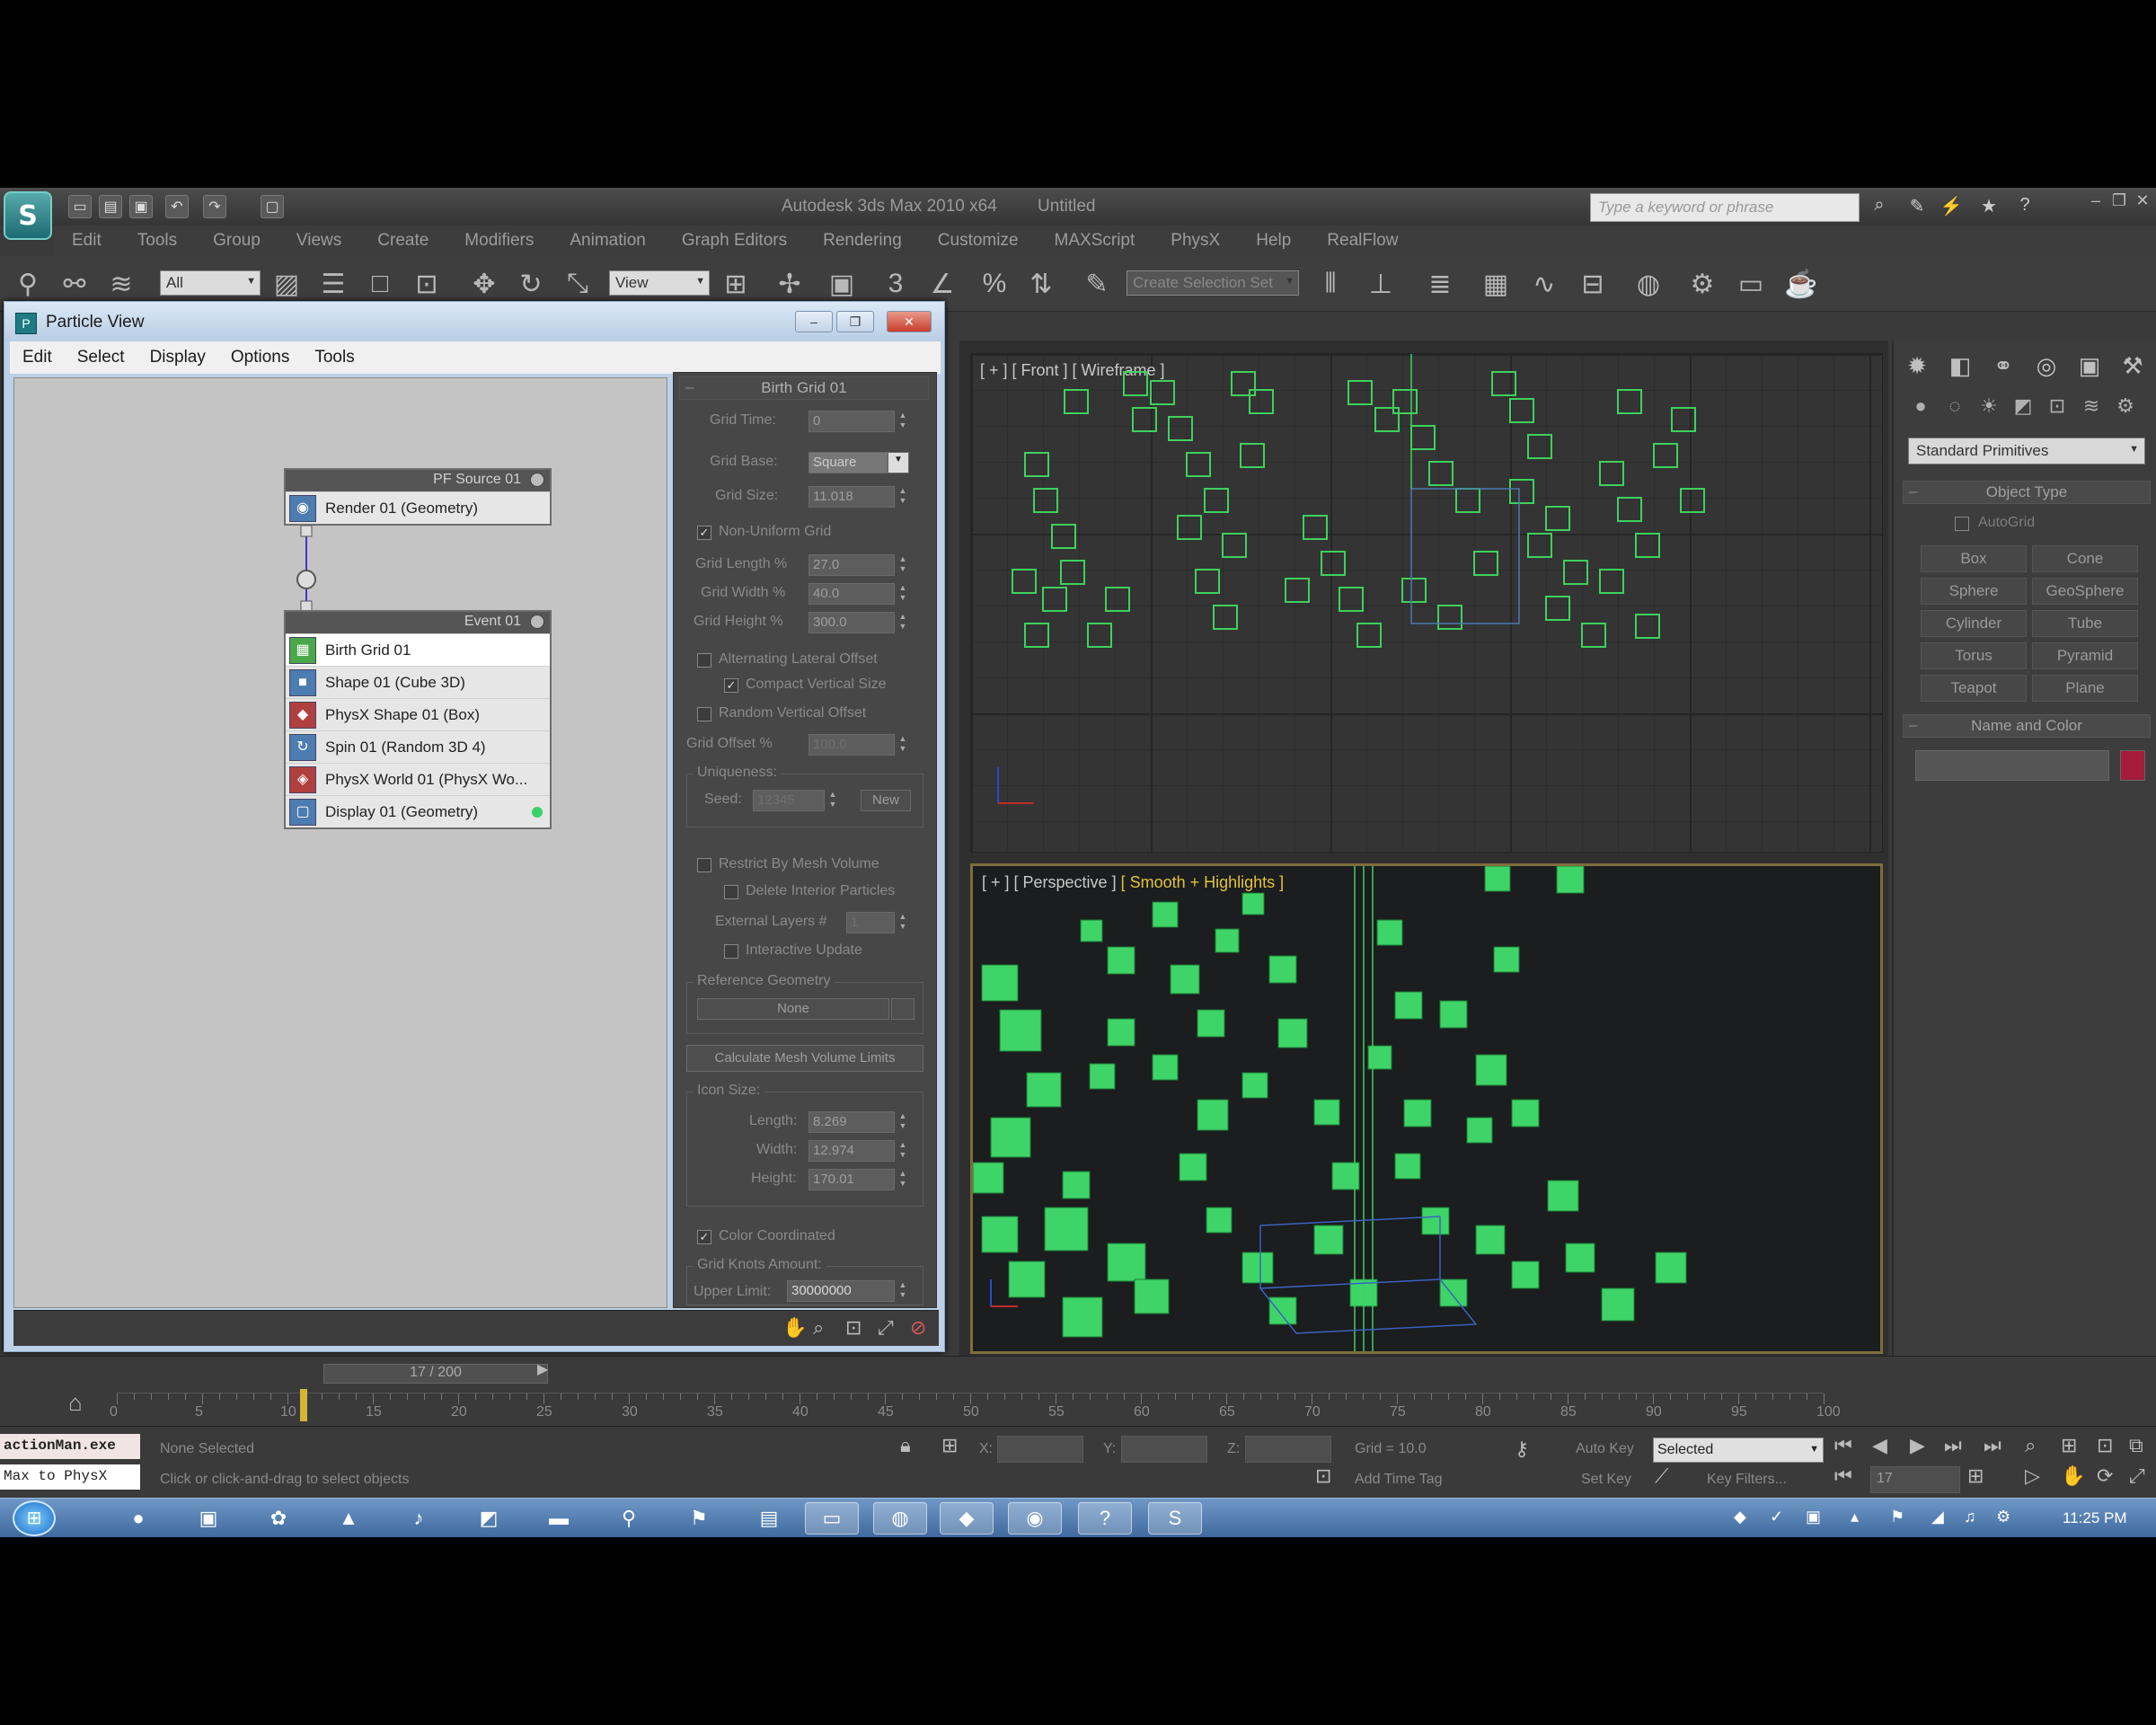  What do you see at coordinates (900, 1518) in the screenshot?
I see `taskbar-app-icon: ◍` at bounding box center [900, 1518].